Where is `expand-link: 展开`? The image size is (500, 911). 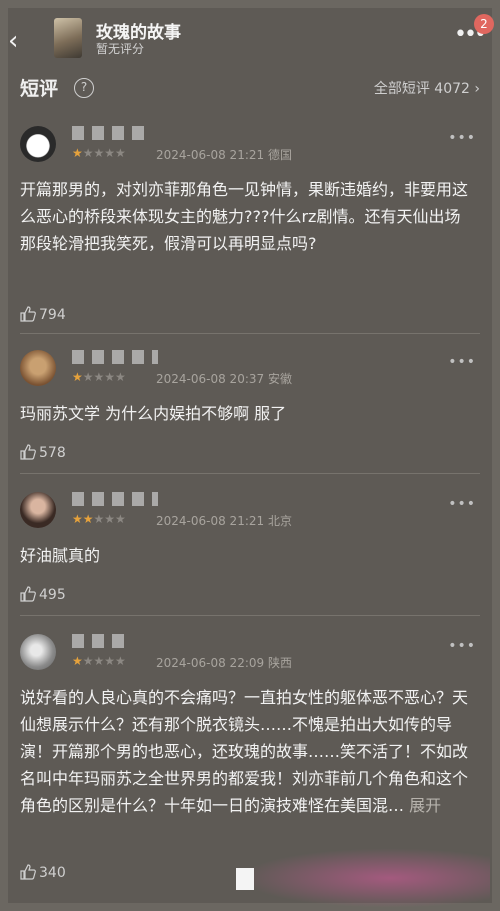 expand-link: 展开 is located at coordinates (425, 805).